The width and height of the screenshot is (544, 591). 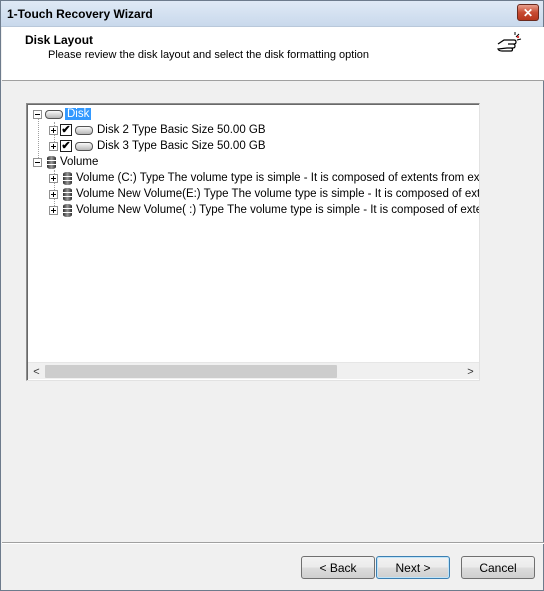 I want to click on tree-node-disk-2: ✔ Disk 2 Type Basic Size 50.00 GB, so click(x=157, y=130).